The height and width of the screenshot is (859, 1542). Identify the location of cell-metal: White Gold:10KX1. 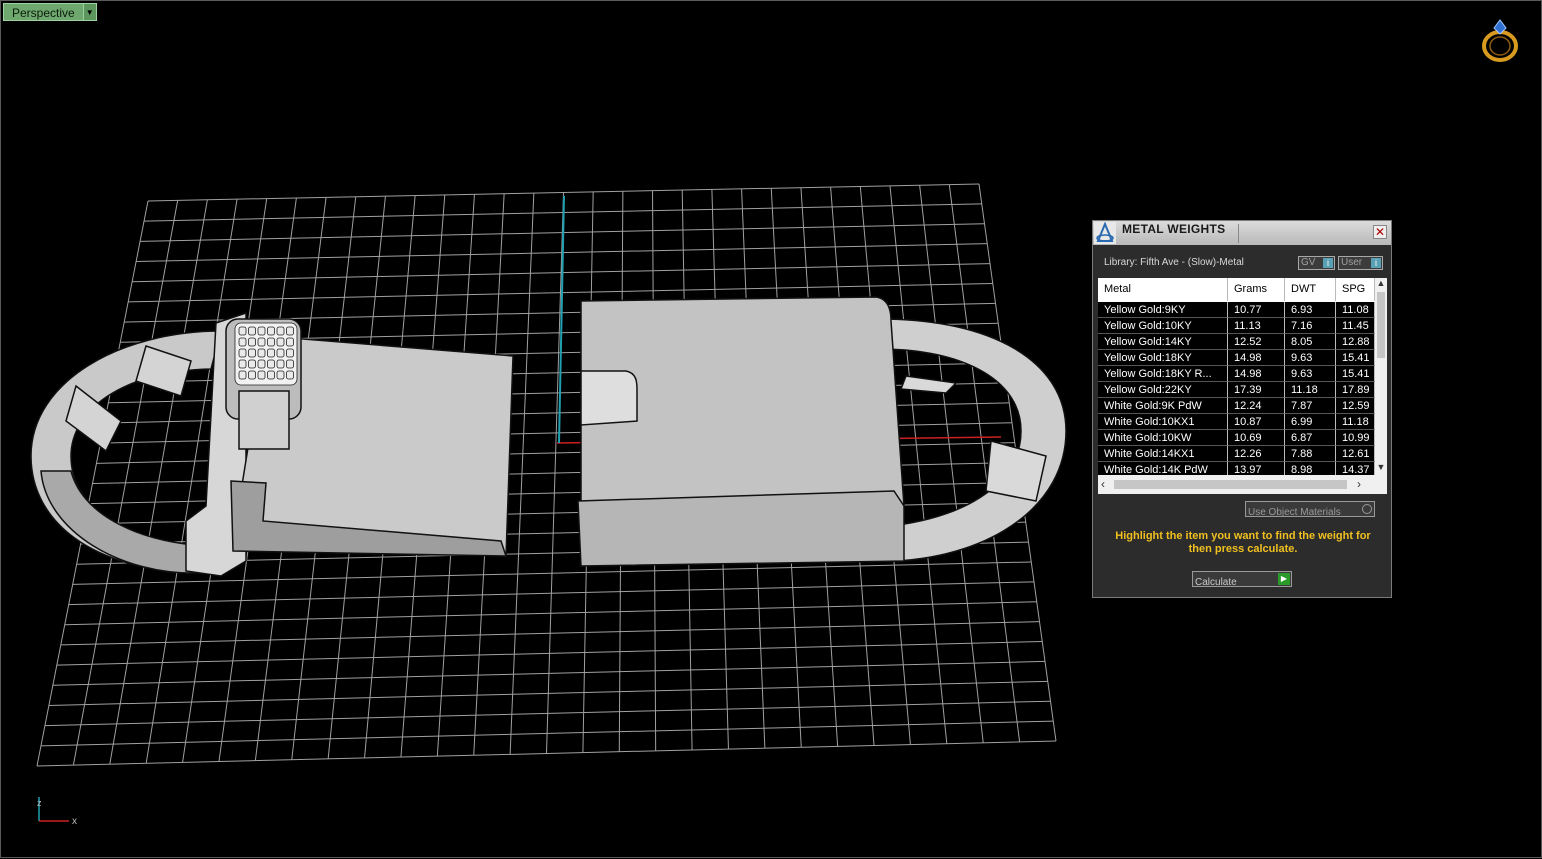
(1163, 422).